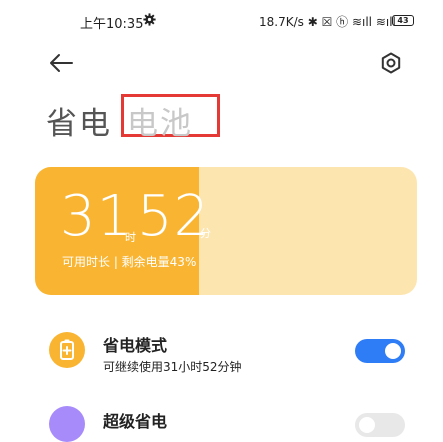 This screenshot has height=442, width=443. I want to click on tab-power-saving: 省电, so click(79, 120).